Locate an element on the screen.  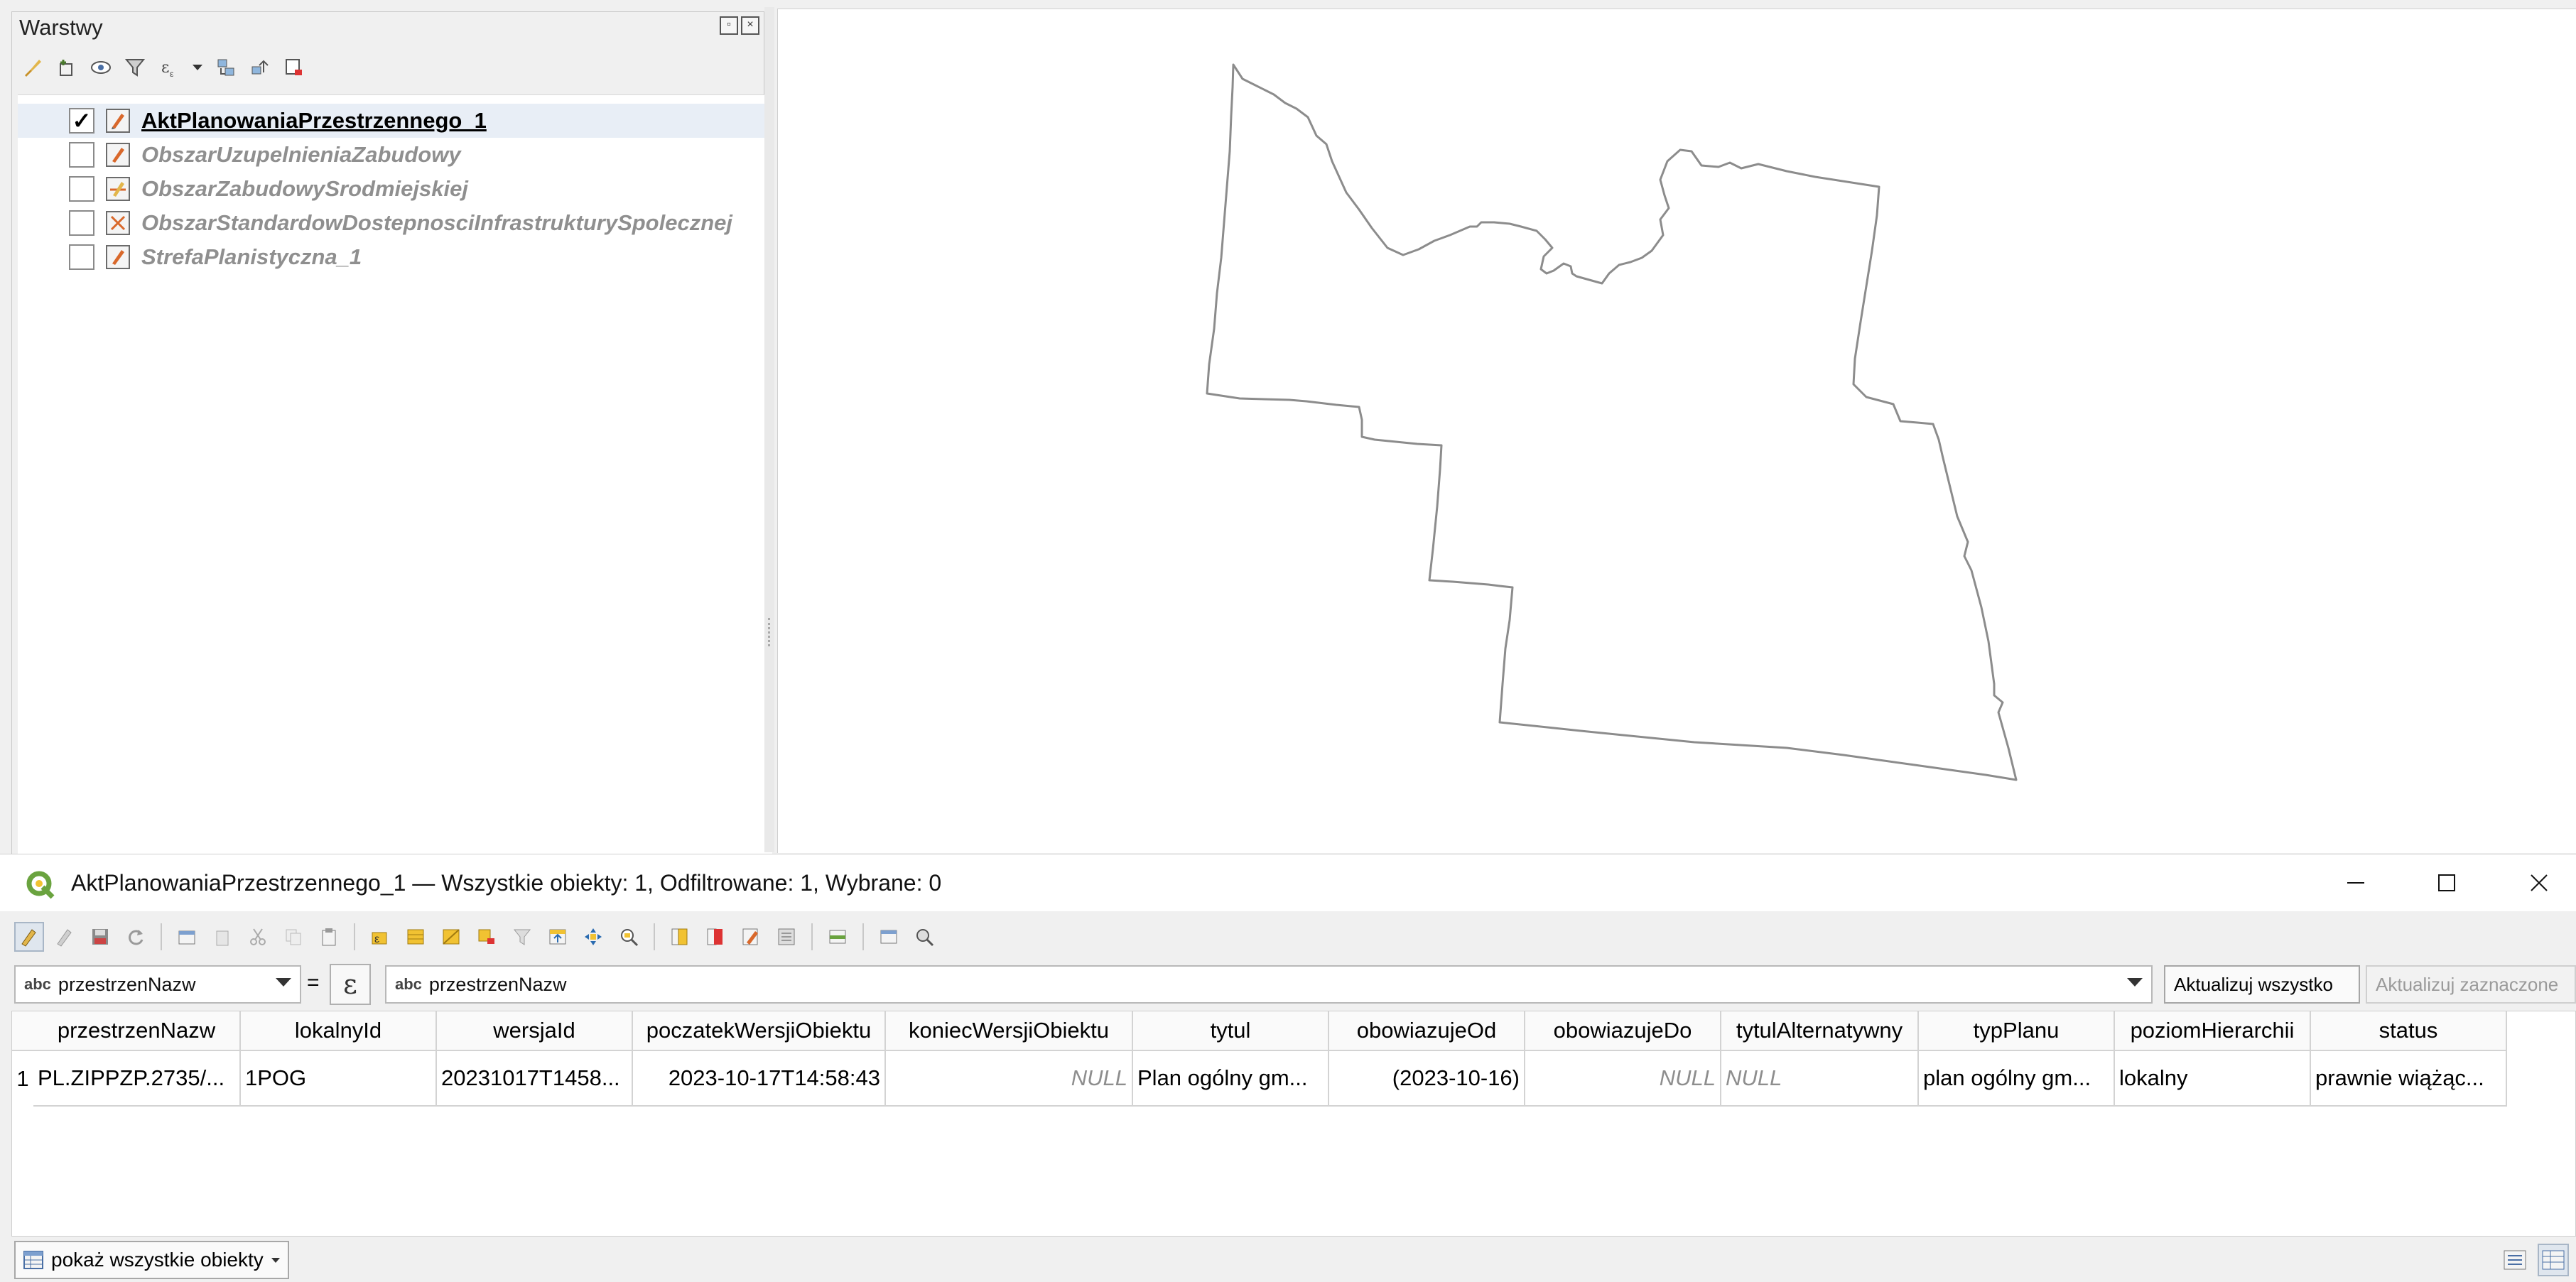
zoom-to-selection-icon is located at coordinates (629, 937).